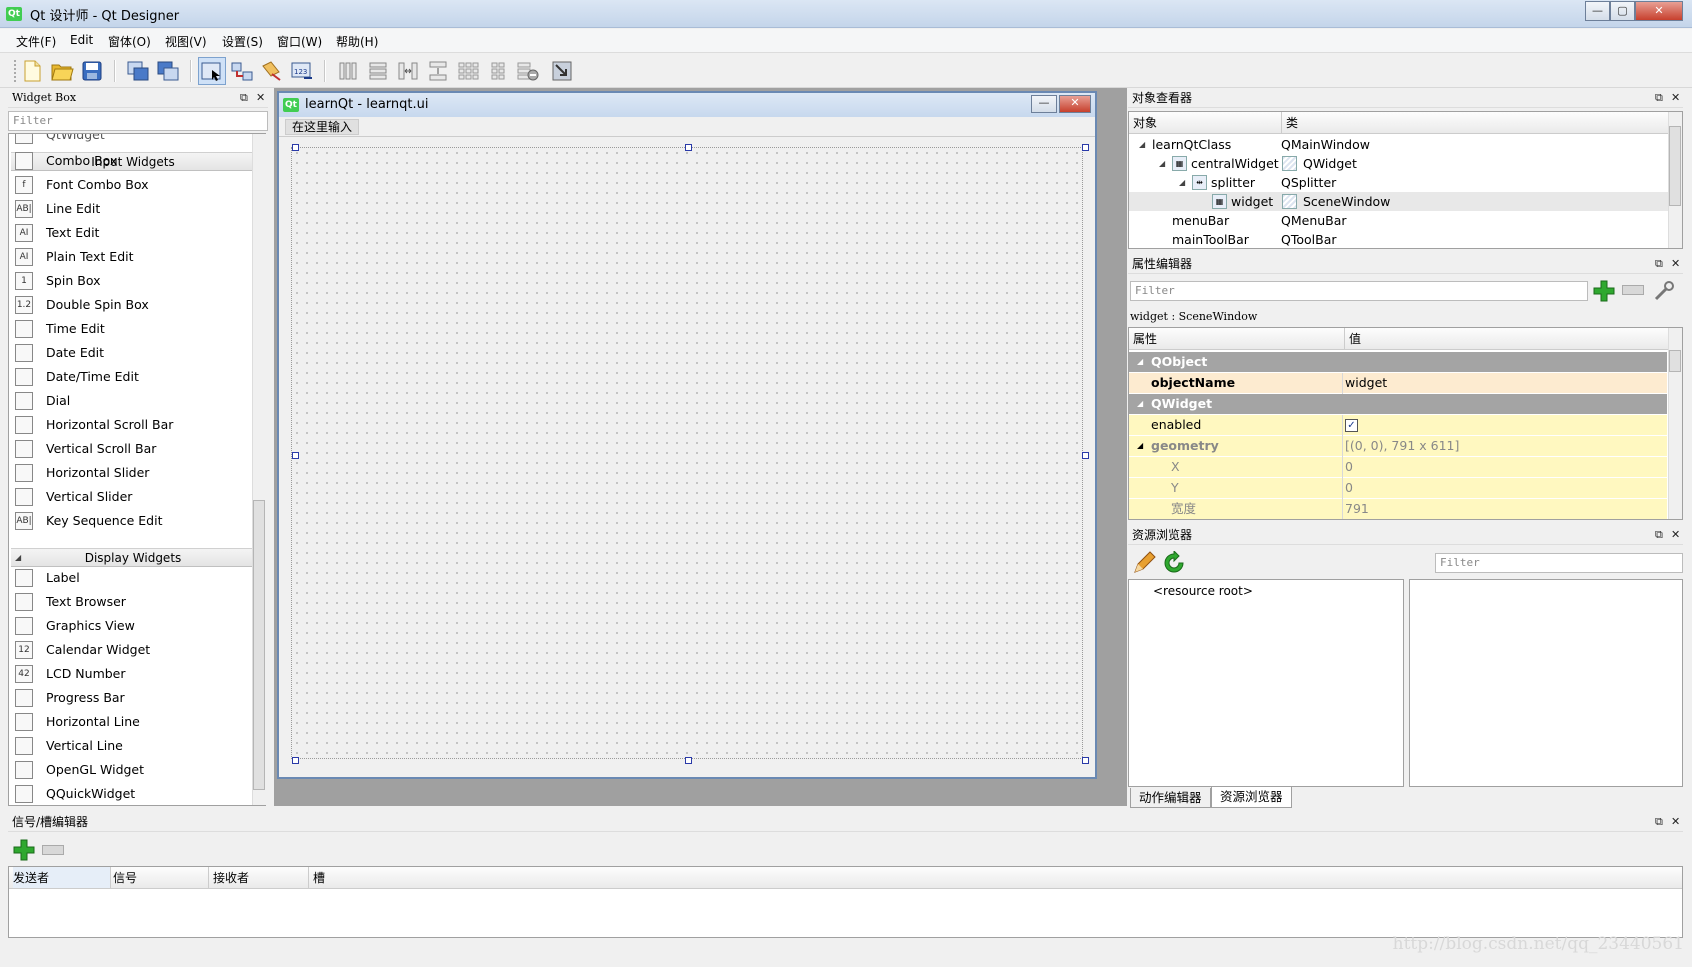  What do you see at coordinates (1399, 239) in the screenshot?
I see `tree-row: mainToolBar QToolBar` at bounding box center [1399, 239].